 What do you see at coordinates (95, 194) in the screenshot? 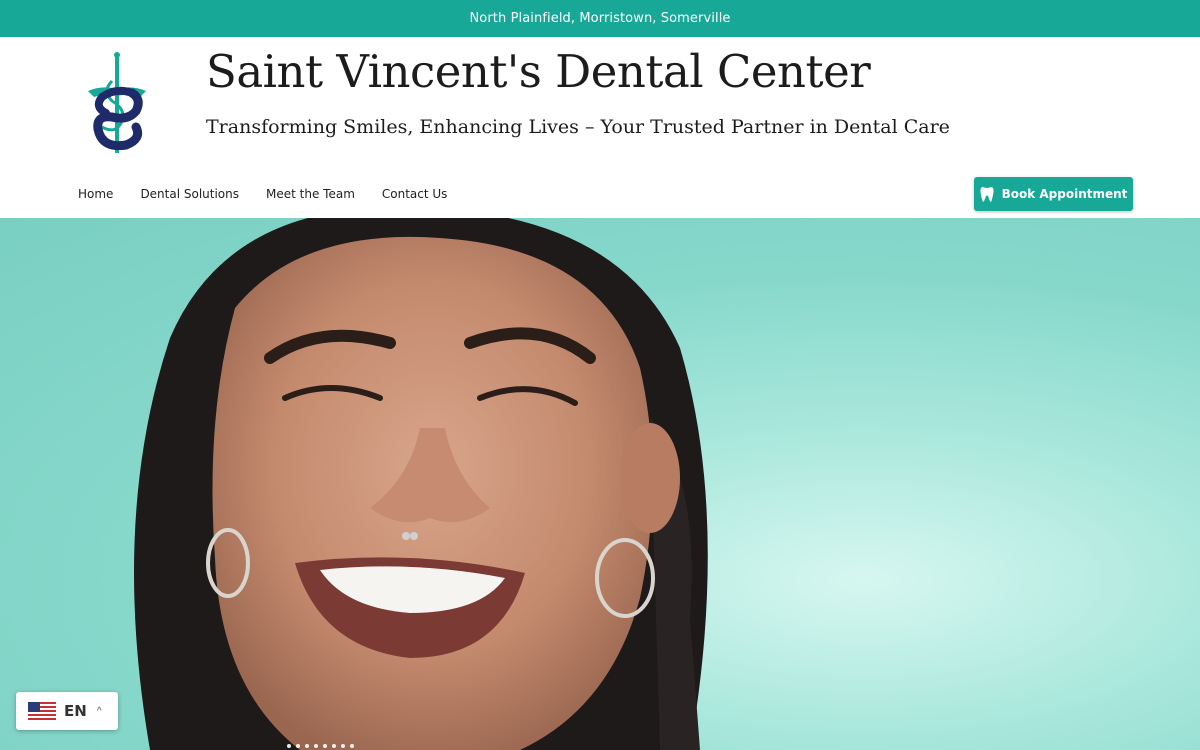
I see `nav-item-home: Home` at bounding box center [95, 194].